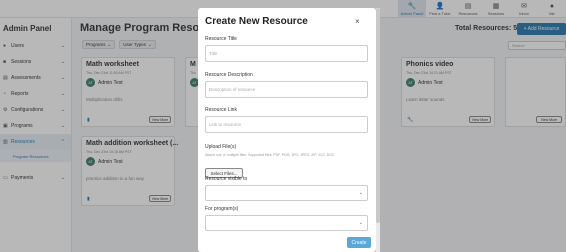 The width and height of the screenshot is (566, 252). Describe the element at coordinates (286, 223) in the screenshot. I see `for-programs-select: ⌄` at that location.